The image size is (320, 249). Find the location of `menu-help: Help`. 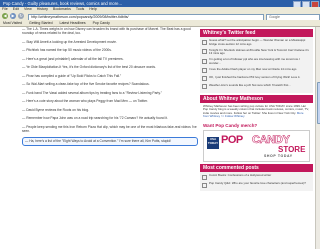

menu-help: Help is located at coordinates (92, 9).